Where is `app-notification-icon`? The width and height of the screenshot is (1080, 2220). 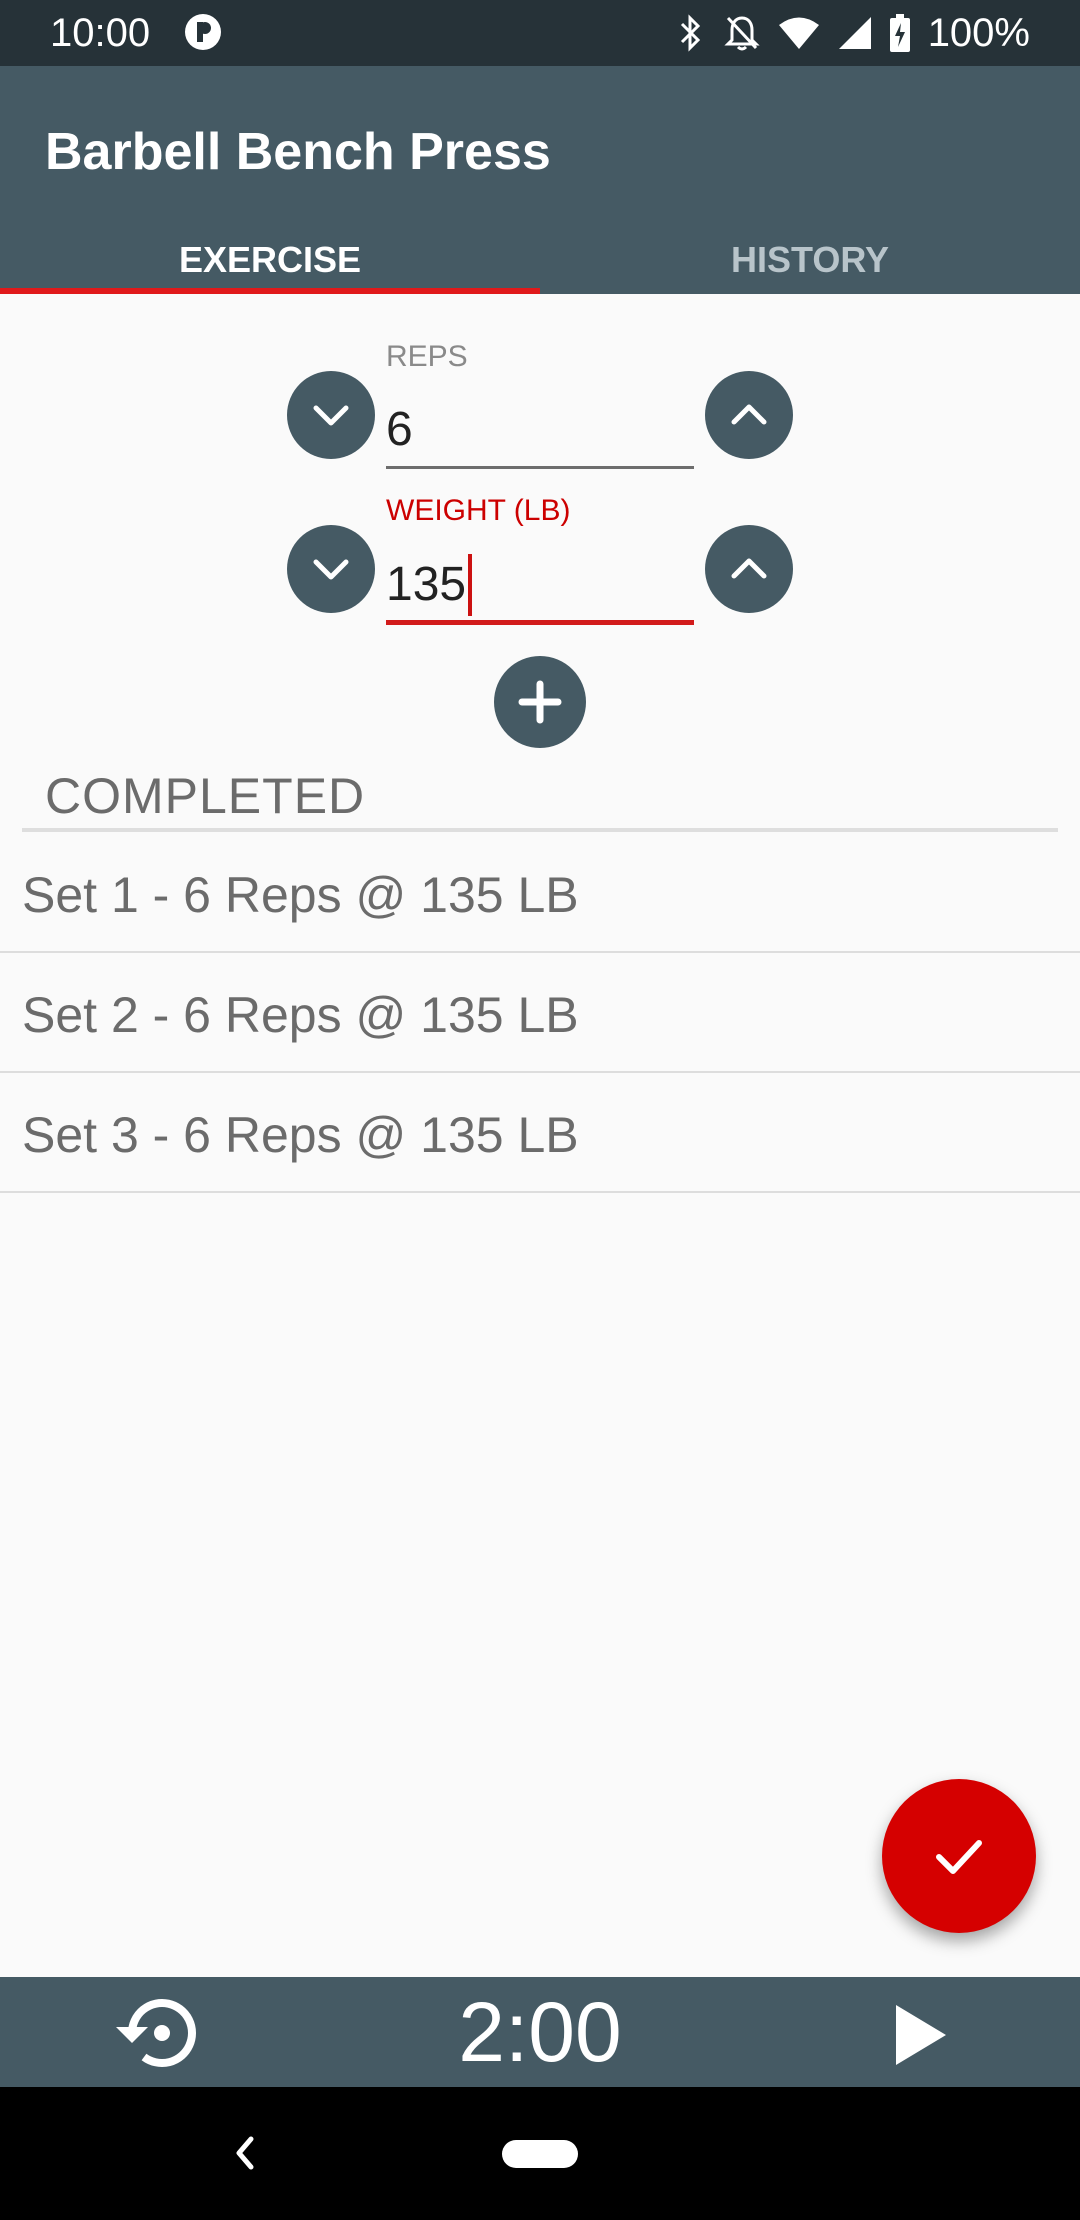
app-notification-icon is located at coordinates (203, 32).